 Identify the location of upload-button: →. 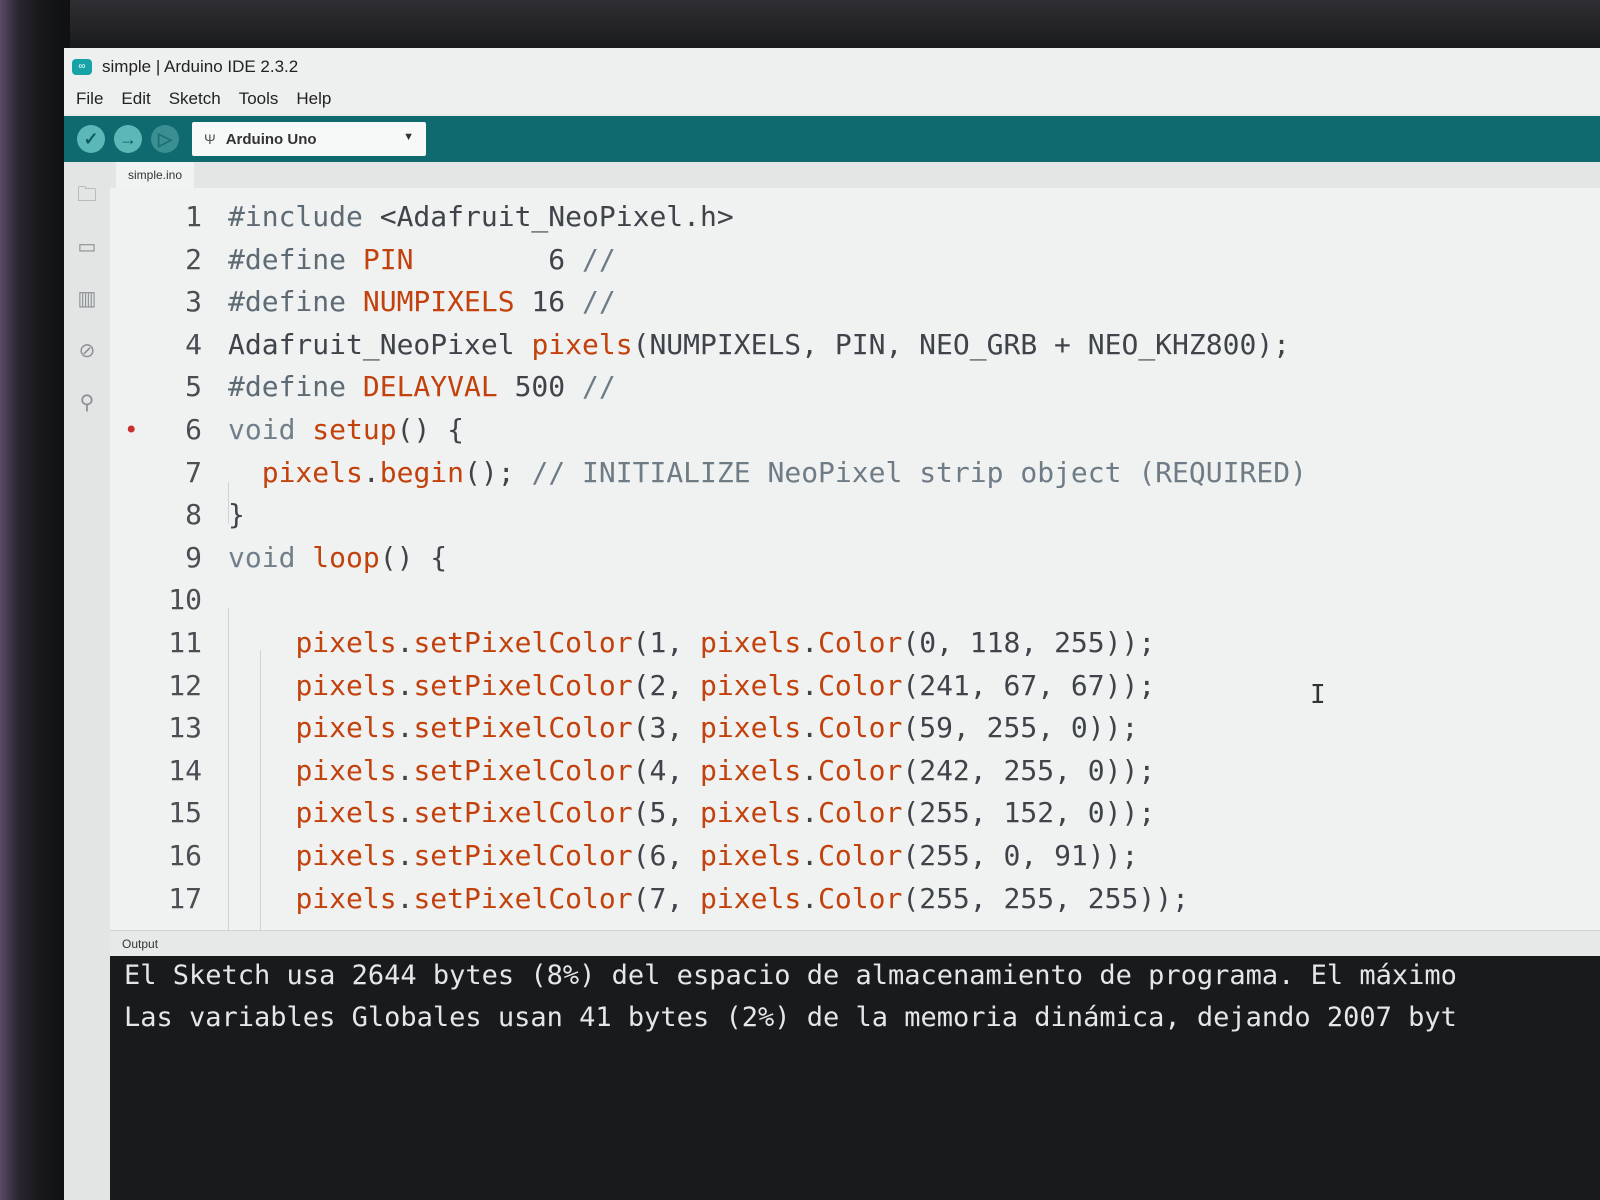
(128, 139).